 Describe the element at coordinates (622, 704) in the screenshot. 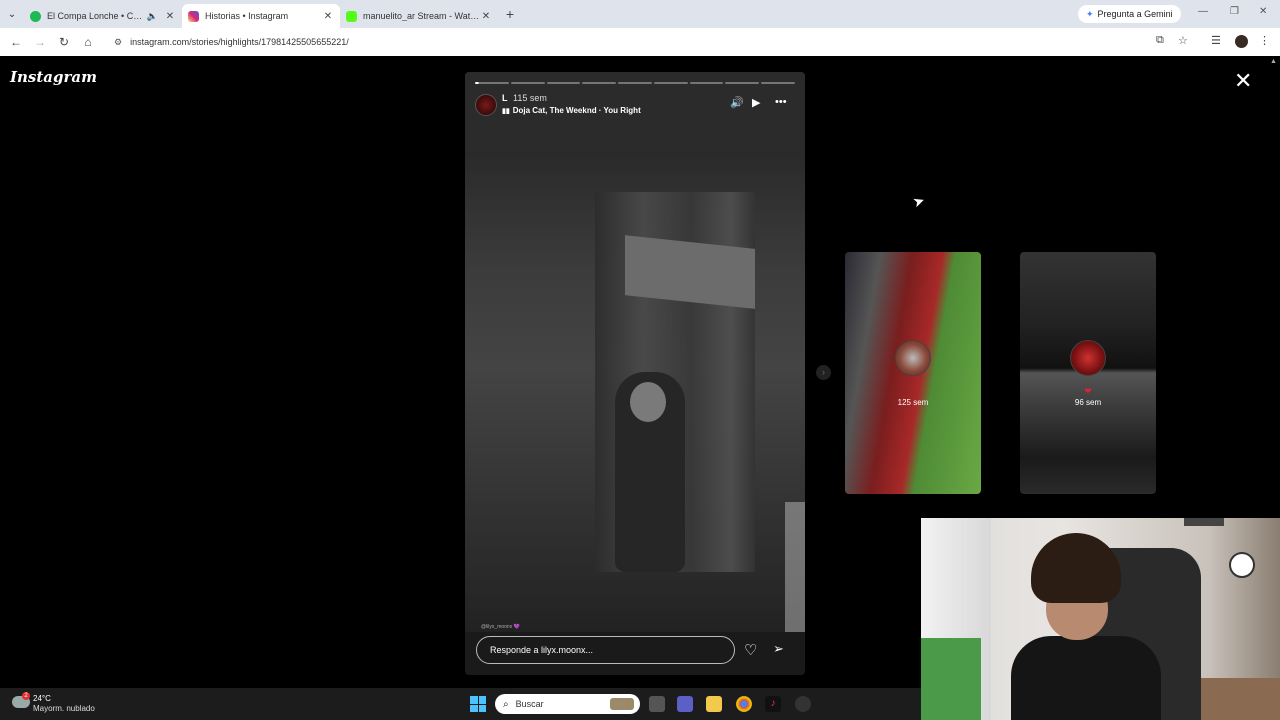

I see `search-highlight-image` at that location.